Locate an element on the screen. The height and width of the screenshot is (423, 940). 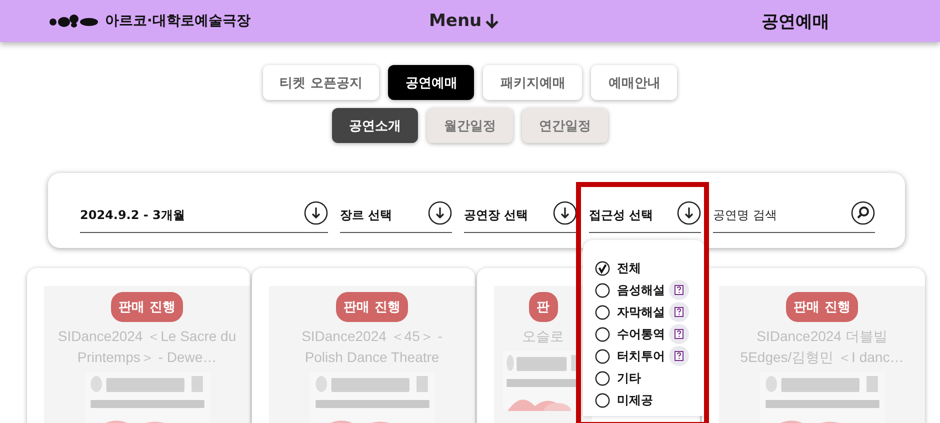
status-badge: 판 is located at coordinates (543, 307).